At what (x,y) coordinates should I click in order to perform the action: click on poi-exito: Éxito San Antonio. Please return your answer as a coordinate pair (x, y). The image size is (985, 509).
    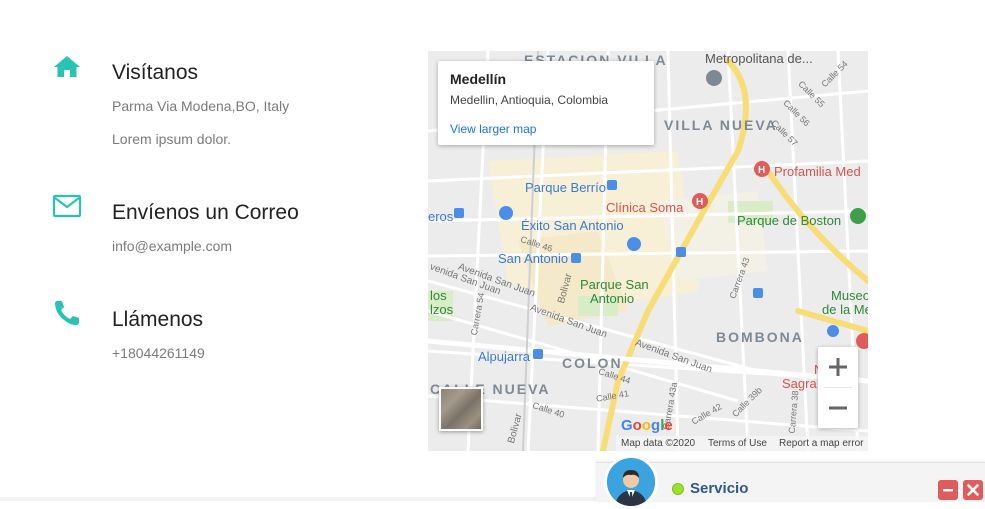
    Looking at the image, I should click on (572, 225).